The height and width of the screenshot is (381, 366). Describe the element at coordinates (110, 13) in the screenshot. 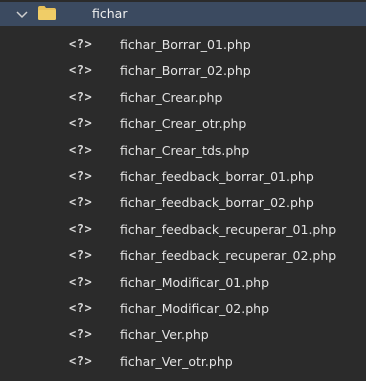

I see `folder-label: fichar` at that location.